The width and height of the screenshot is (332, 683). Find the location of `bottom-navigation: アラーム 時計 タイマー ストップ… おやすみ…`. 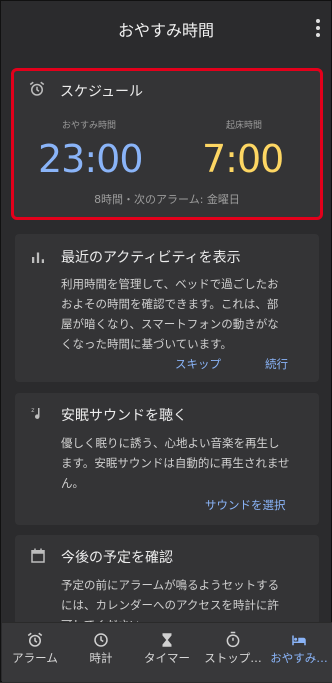

bottom-navigation: アラーム 時計 タイマー ストップ… おやすみ… is located at coordinates (167, 652).